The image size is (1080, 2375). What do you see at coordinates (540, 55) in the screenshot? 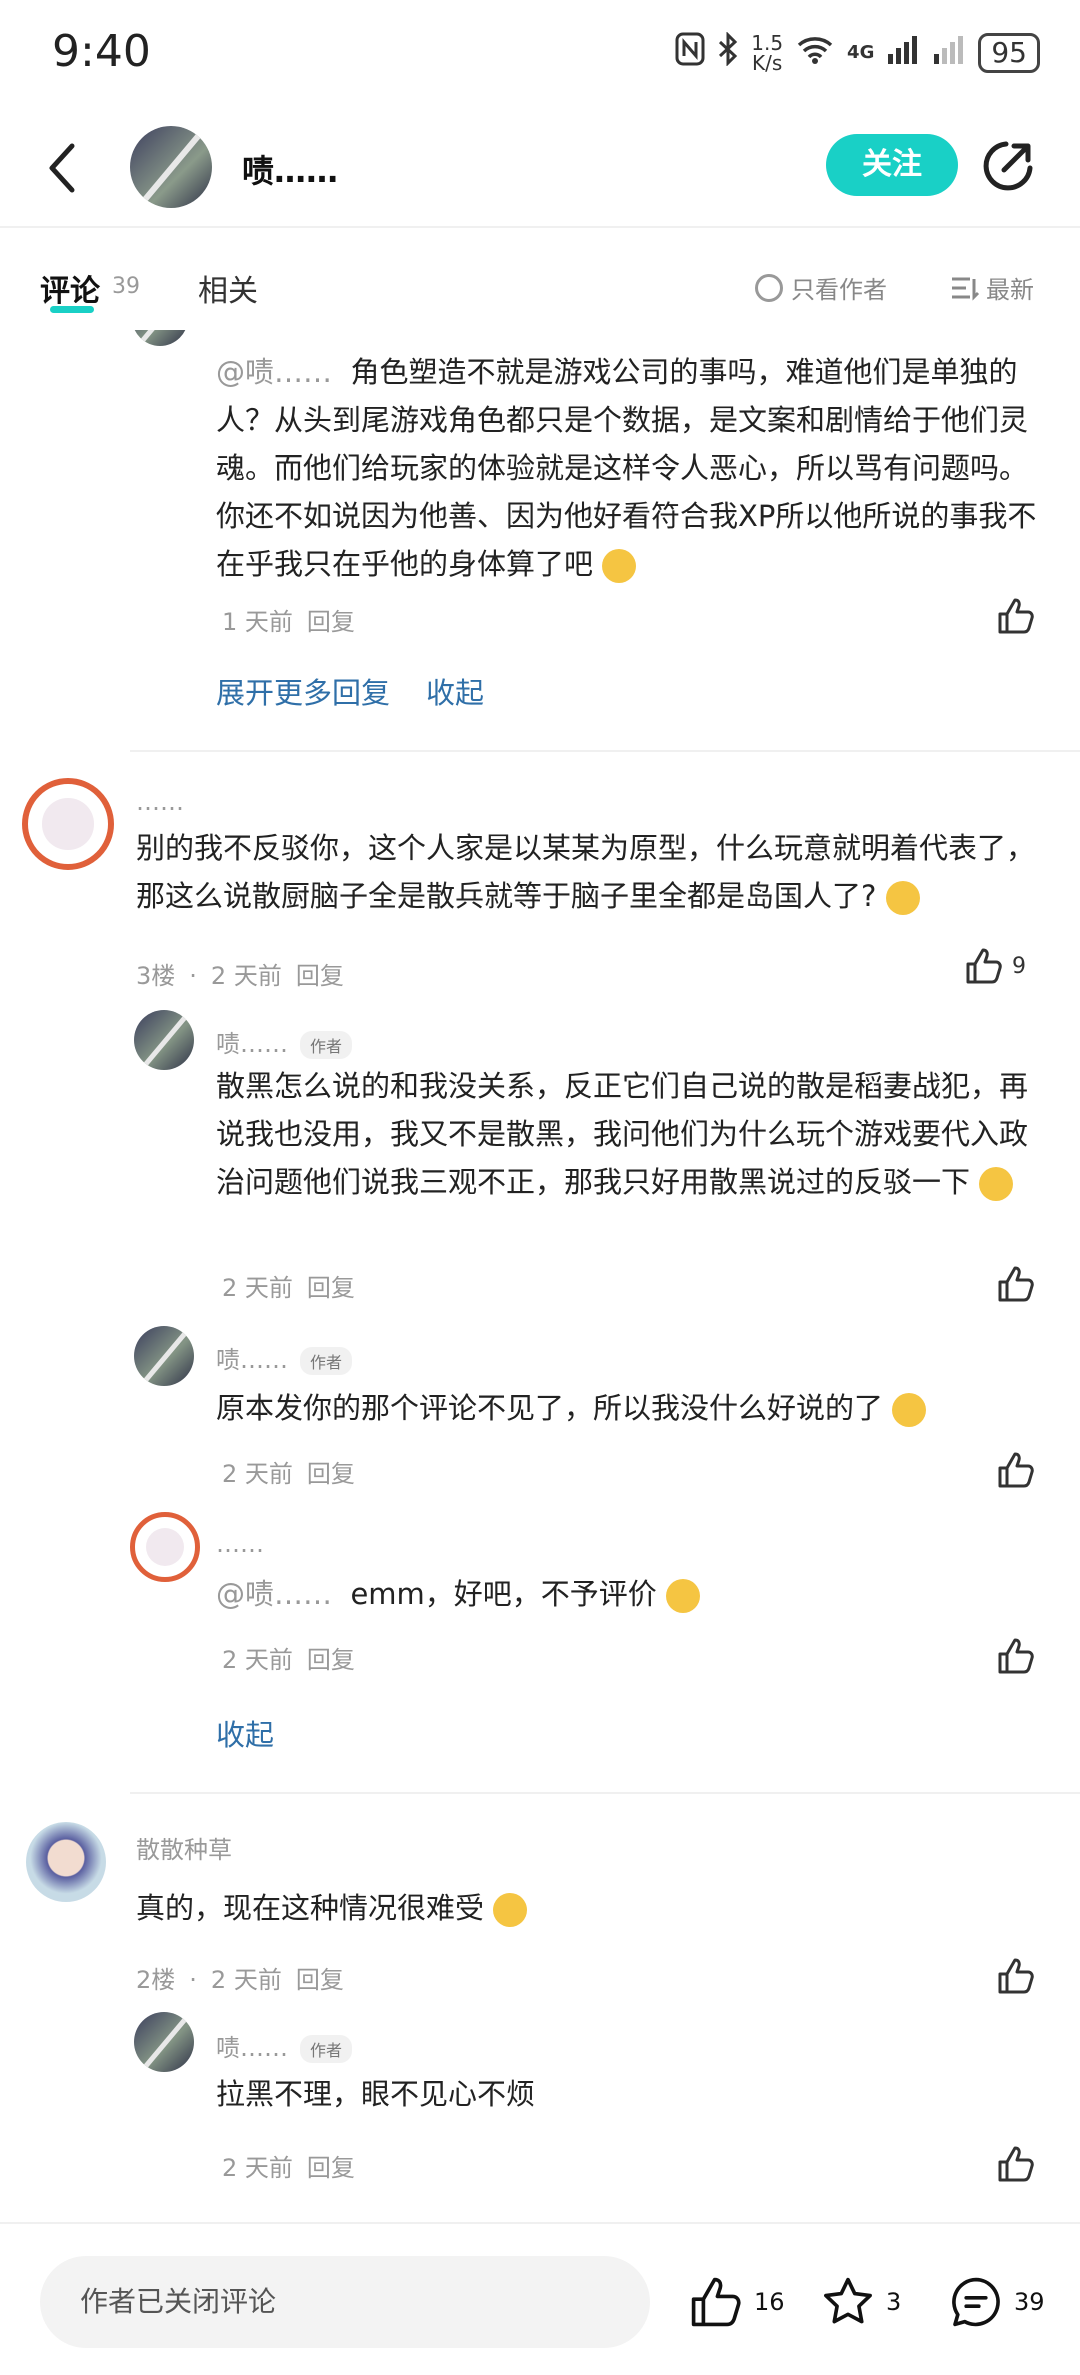
I see `status-bar: 9:40 1.5 K/s 4G 95` at bounding box center [540, 55].